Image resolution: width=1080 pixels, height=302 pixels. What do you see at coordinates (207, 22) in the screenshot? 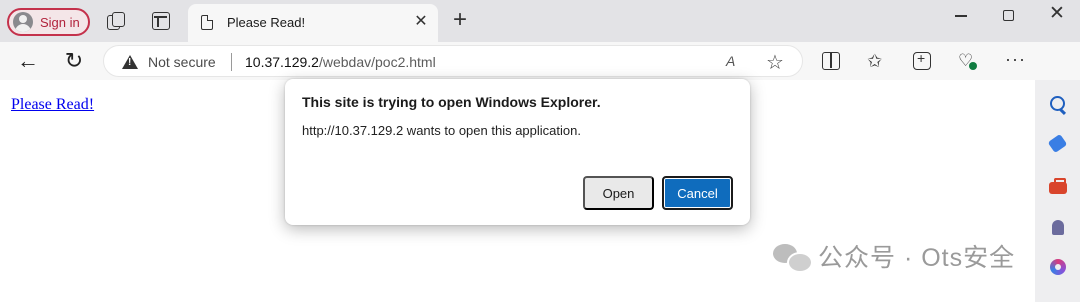
I see `page-icon` at bounding box center [207, 22].